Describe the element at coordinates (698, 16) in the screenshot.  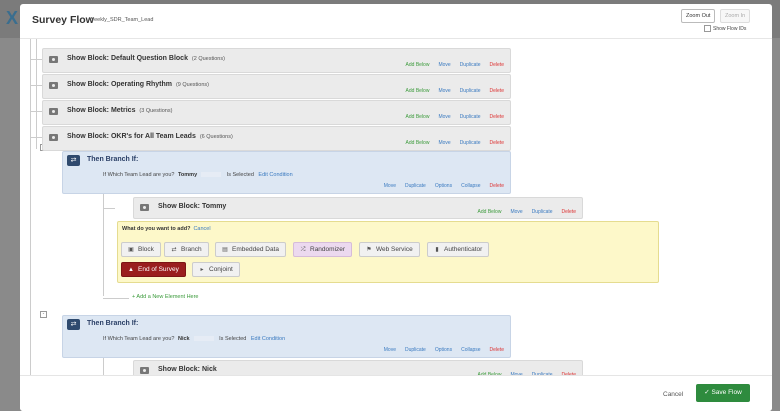
I see `zoom-out-button: Zoom Out` at that location.